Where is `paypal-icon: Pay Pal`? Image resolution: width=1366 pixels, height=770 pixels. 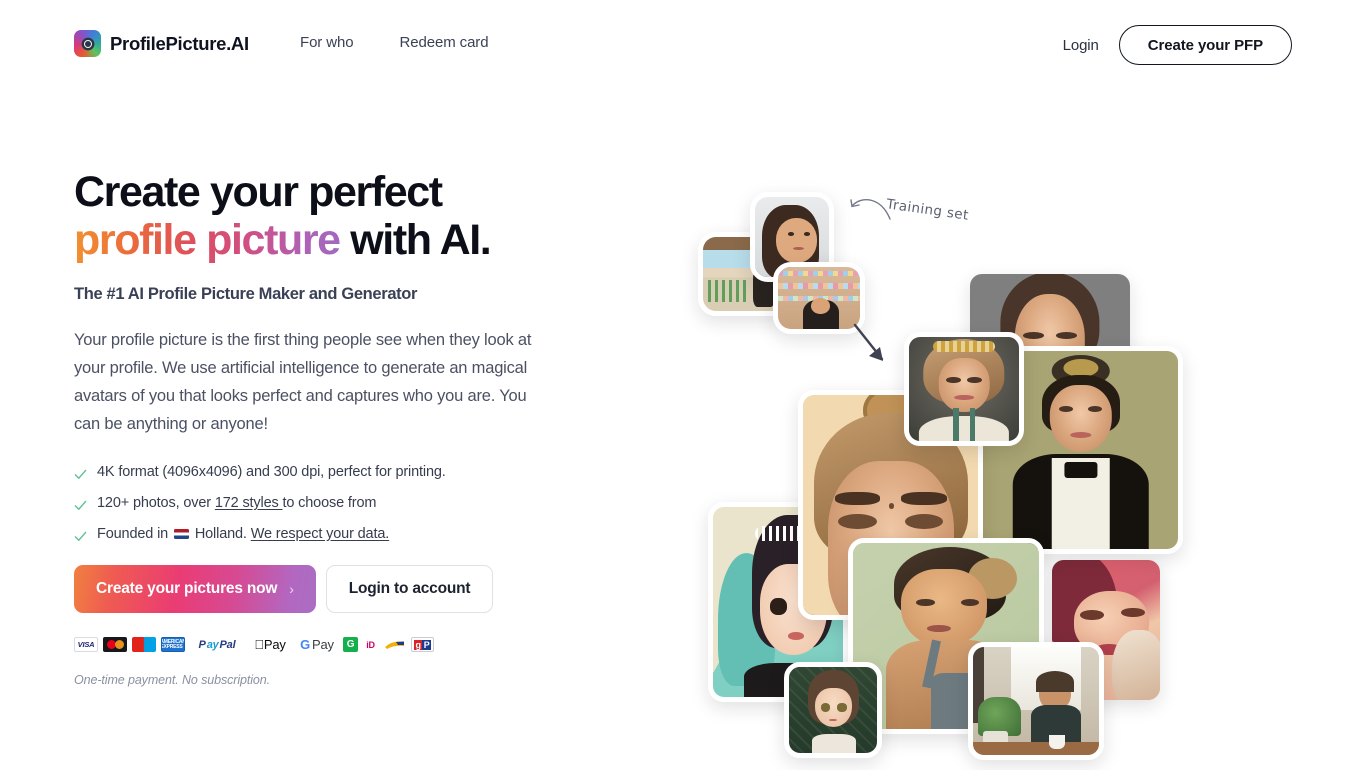 paypal-icon: Pay Pal is located at coordinates (217, 644).